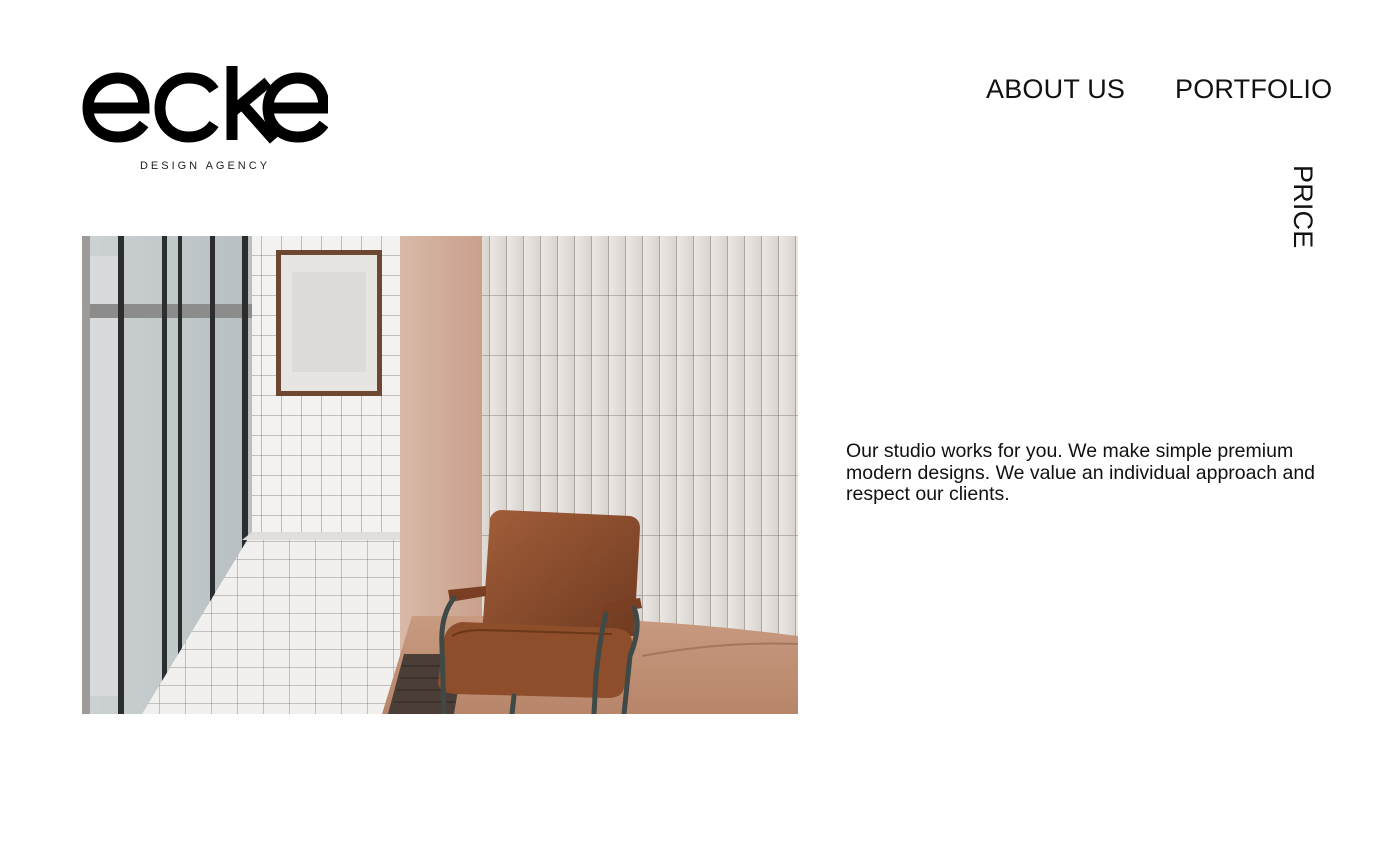  Describe the element at coordinates (1055, 89) in the screenshot. I see `nav-about-us: ABOUT US` at that location.